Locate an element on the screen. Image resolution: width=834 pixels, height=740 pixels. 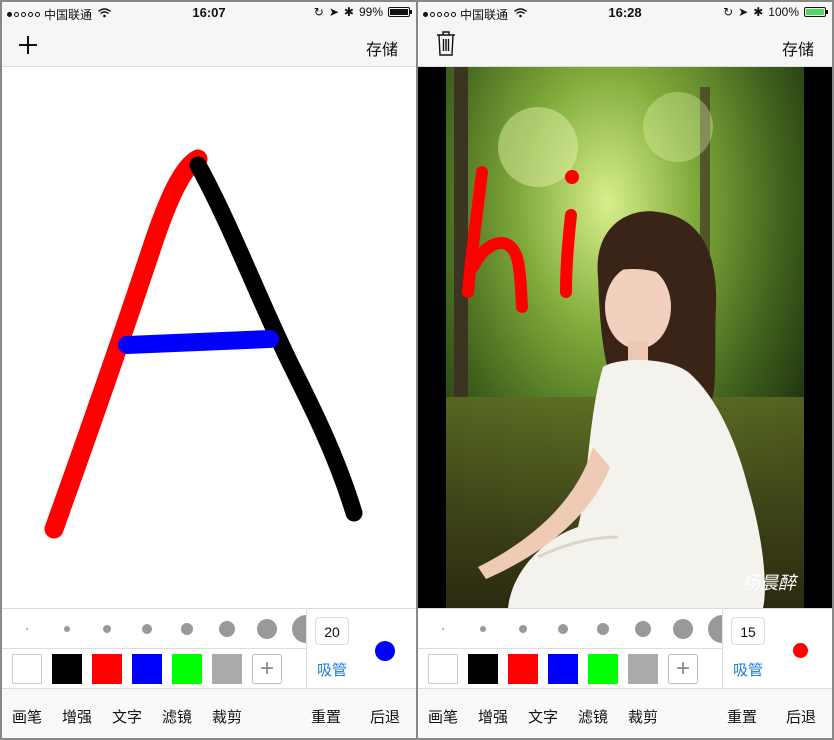
stroke-size-field: 15 is located at coordinates (748, 631).